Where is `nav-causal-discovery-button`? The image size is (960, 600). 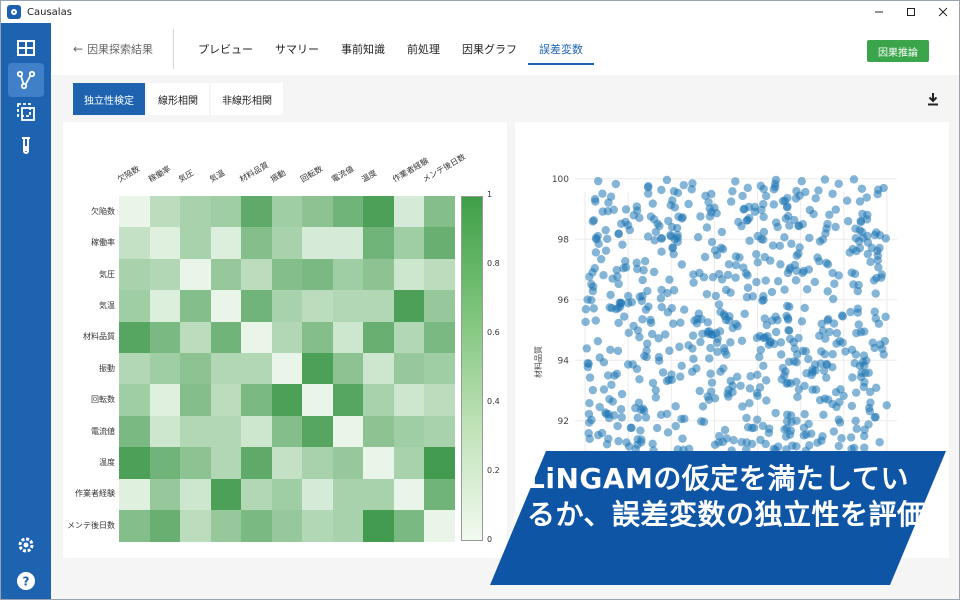
nav-causal-discovery-button is located at coordinates (26, 80).